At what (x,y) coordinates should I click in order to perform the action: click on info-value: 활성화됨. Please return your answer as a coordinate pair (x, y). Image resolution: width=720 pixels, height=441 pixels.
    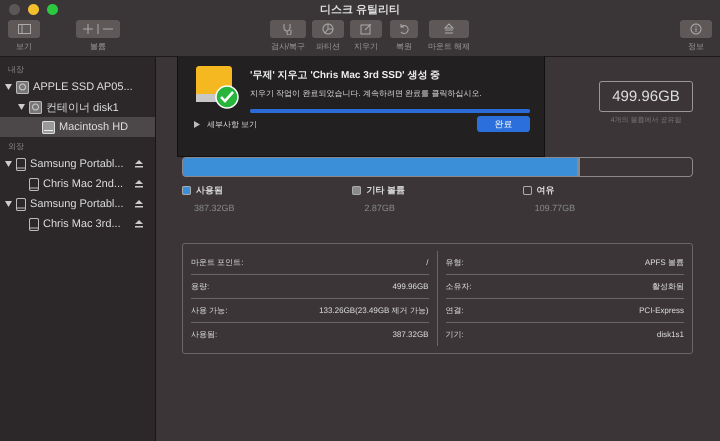
    Looking at the image, I should click on (668, 286).